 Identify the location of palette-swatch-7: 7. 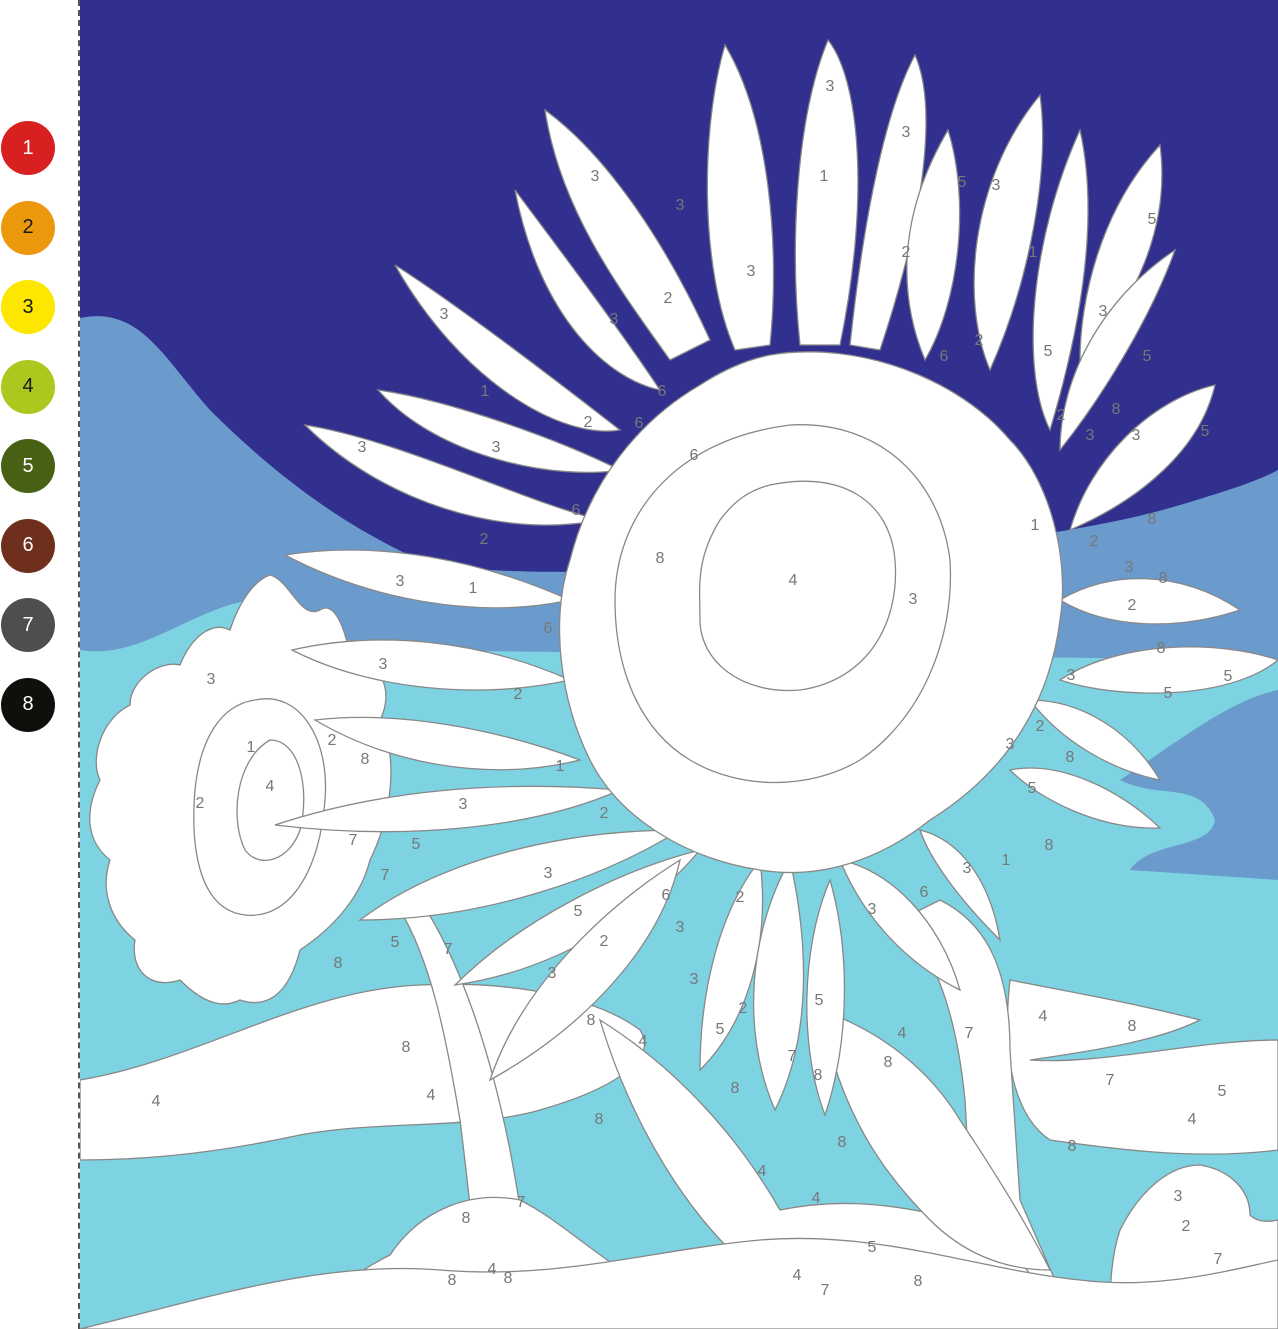
(28, 625).